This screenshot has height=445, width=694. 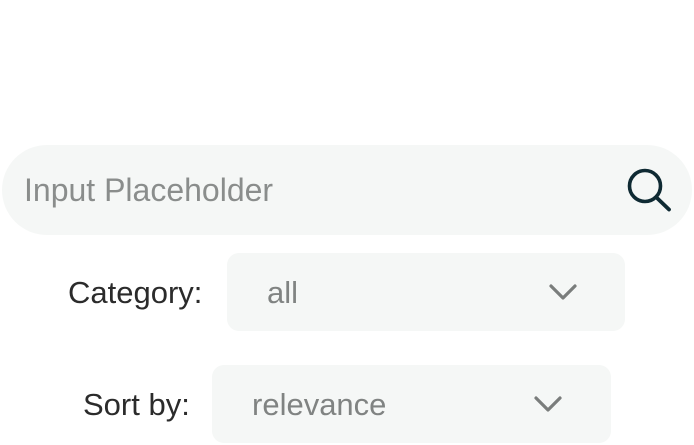 I want to click on sort-selected-value: relevance, so click(x=319, y=404).